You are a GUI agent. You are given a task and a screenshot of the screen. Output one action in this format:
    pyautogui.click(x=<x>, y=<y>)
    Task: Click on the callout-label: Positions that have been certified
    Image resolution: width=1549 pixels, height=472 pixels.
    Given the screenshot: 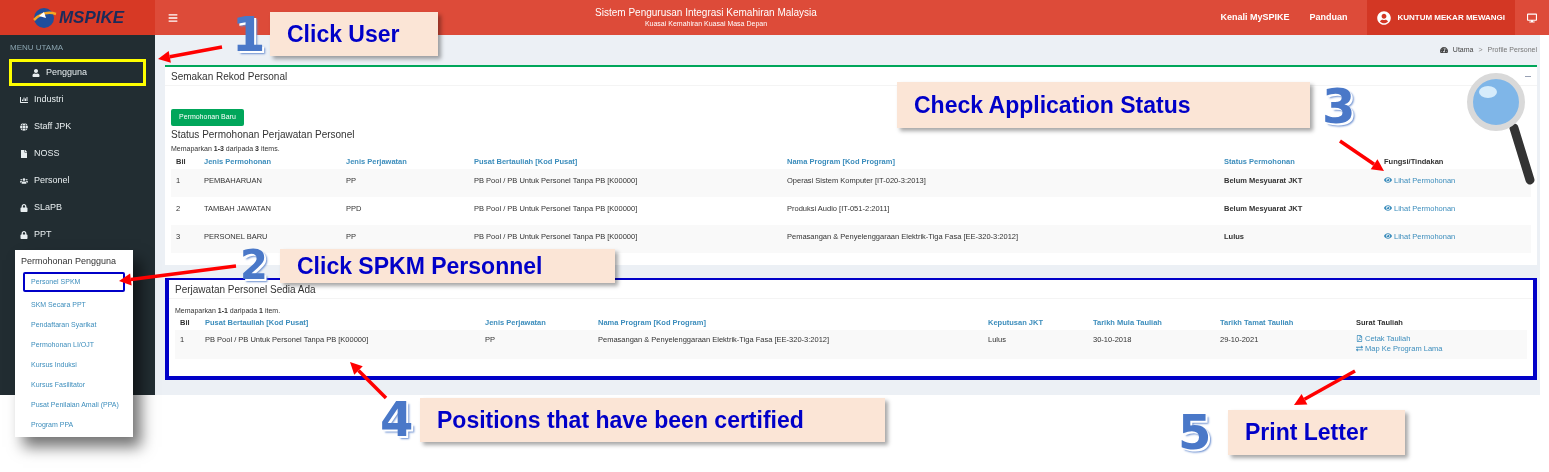 What is the action you would take?
    pyautogui.click(x=652, y=420)
    